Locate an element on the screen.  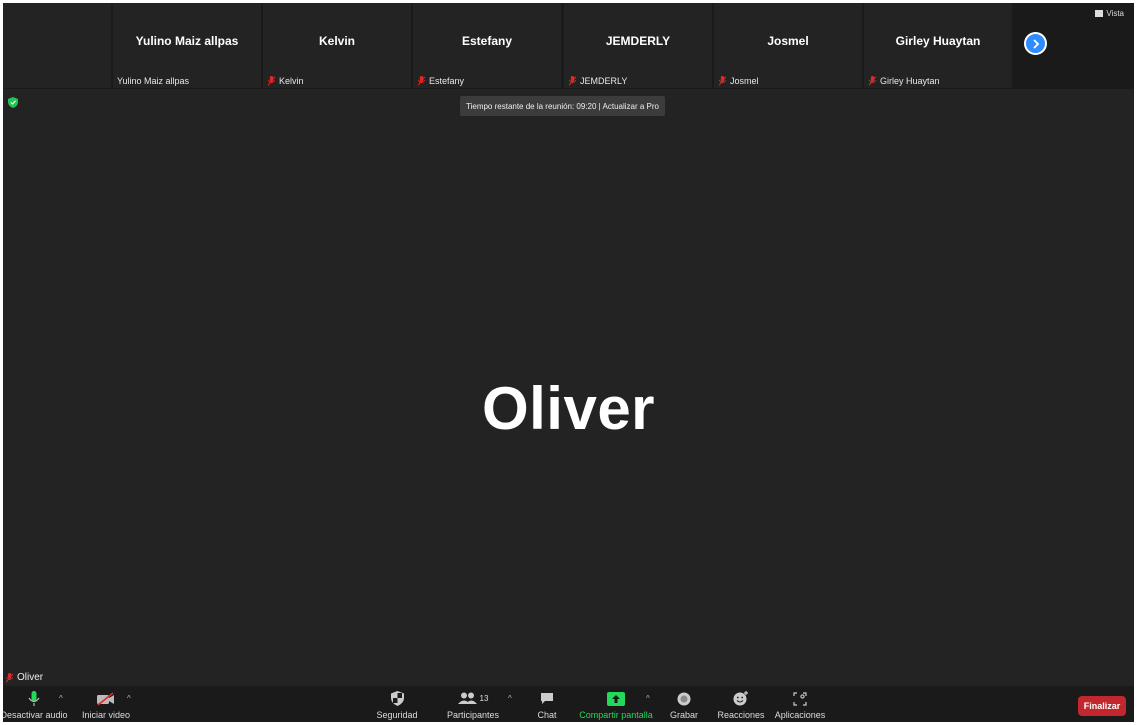
start-video-button: Iniciar video is located at coordinates (106, 704).